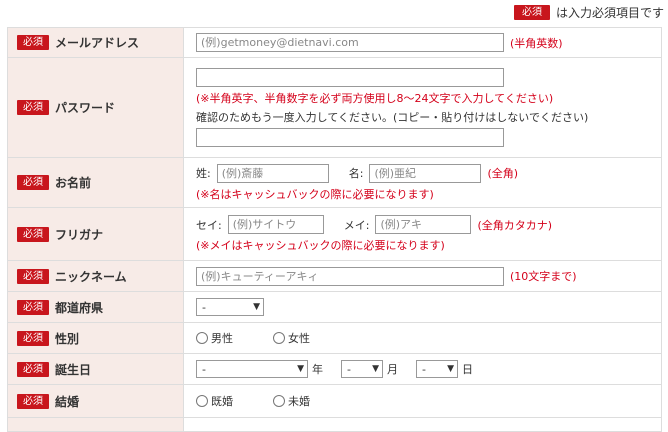  What do you see at coordinates (392, 117) in the screenshot?
I see `password-confirm-hint: 確認のためもう一度入力してください。(コピー・貼り付けはしないでください)` at bounding box center [392, 117].